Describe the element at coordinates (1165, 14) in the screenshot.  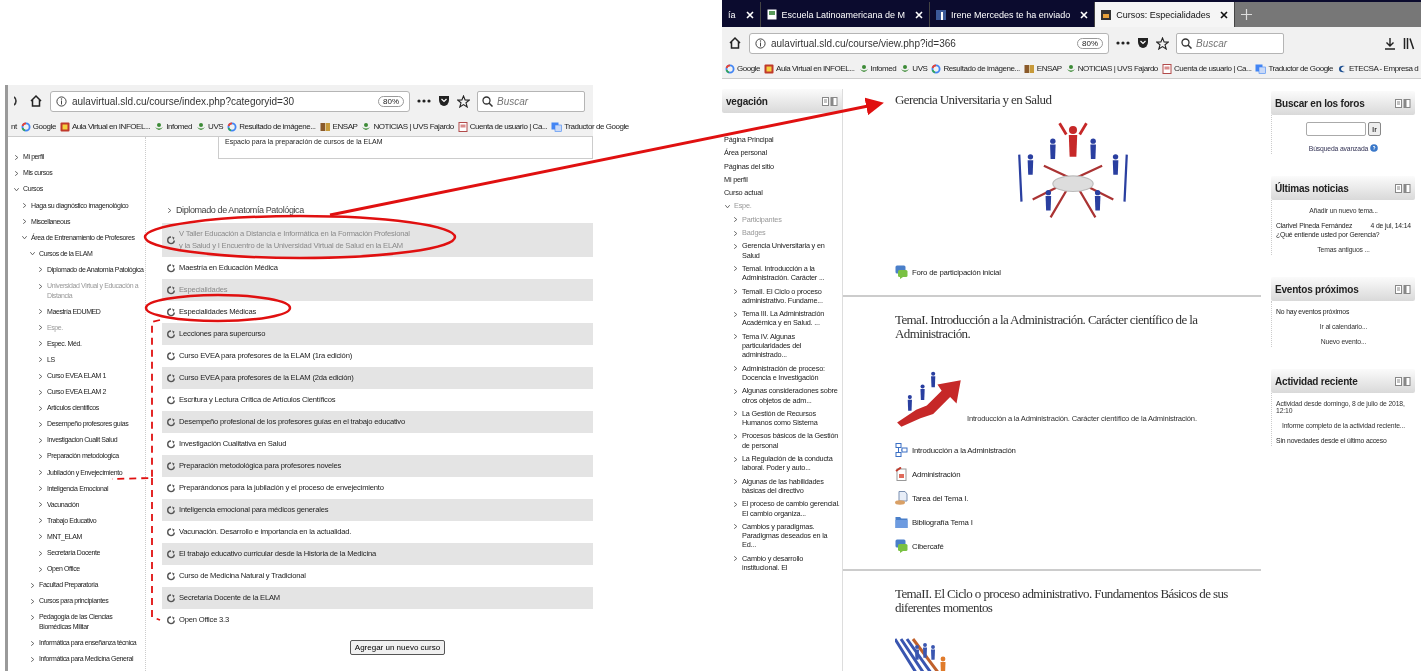
I see `browser-tab: Cursos: Especialidades` at that location.